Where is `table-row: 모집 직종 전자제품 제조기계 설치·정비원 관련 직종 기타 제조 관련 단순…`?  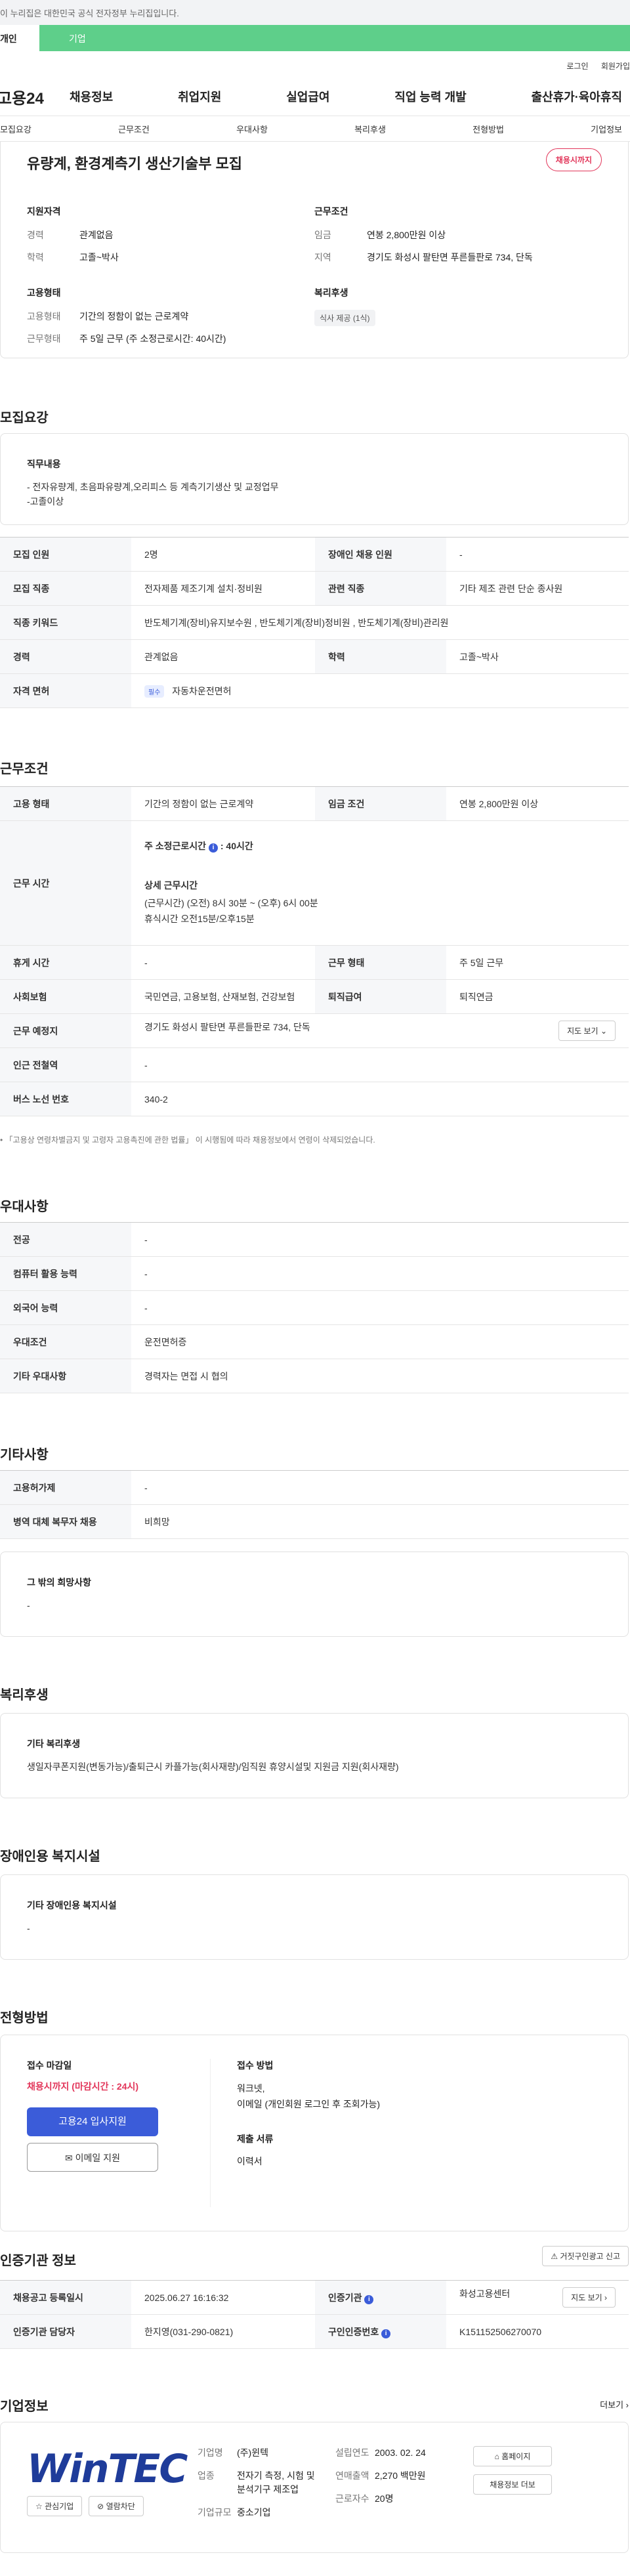
table-row: 모집 직종 전자제품 제조기계 설치·정비원 관련 직종 기타 제조 관련 단순… is located at coordinates (314, 588).